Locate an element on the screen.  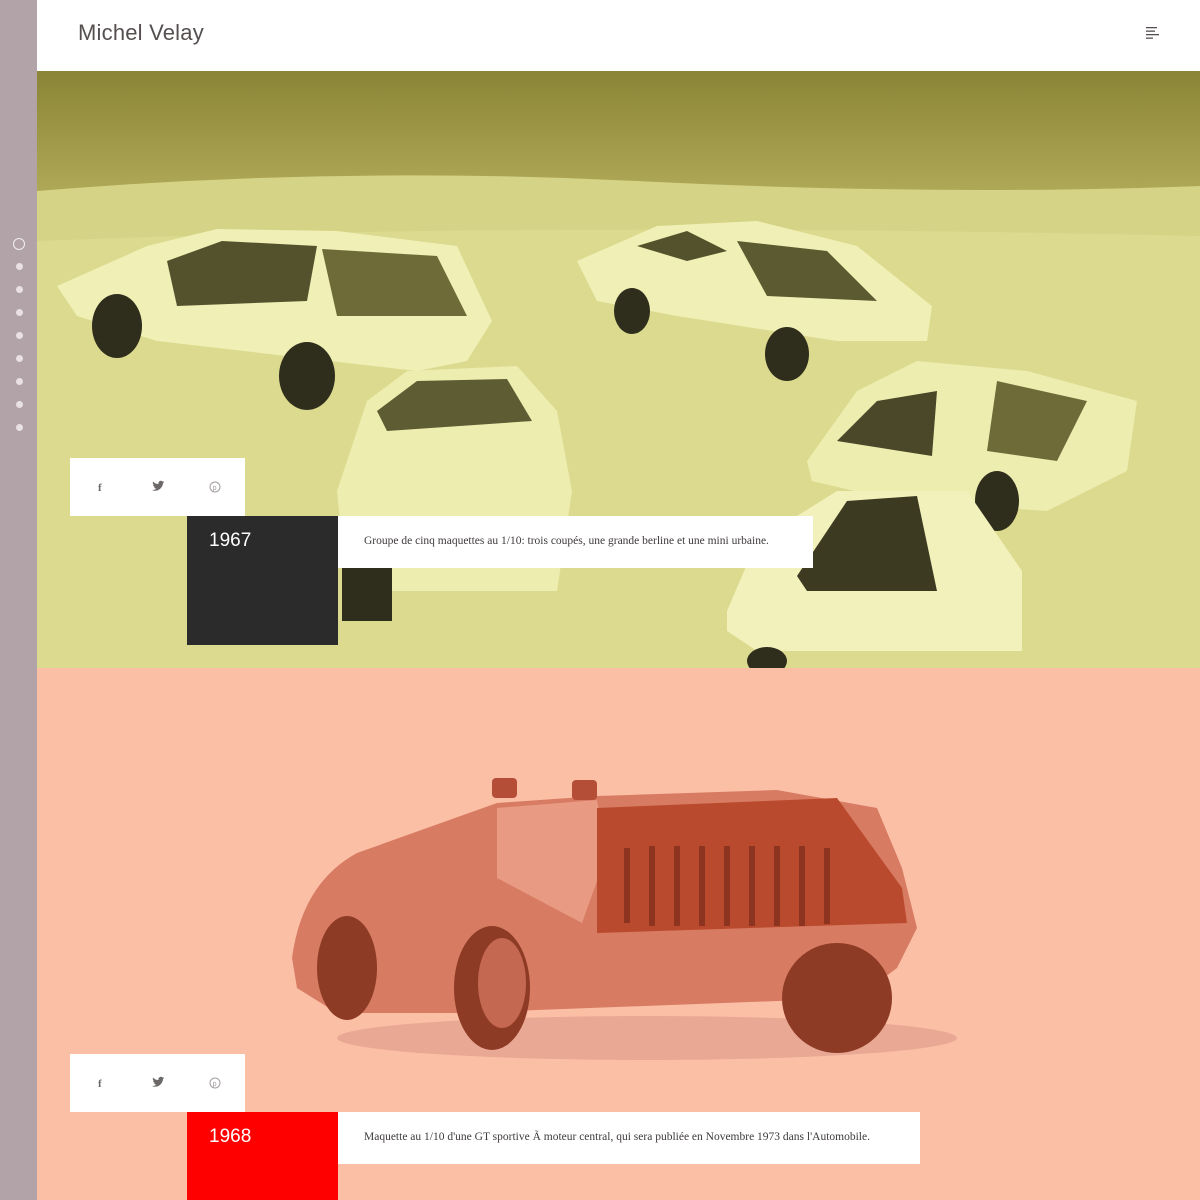
year-badge-1967: 1967 is located at coordinates (262, 580).